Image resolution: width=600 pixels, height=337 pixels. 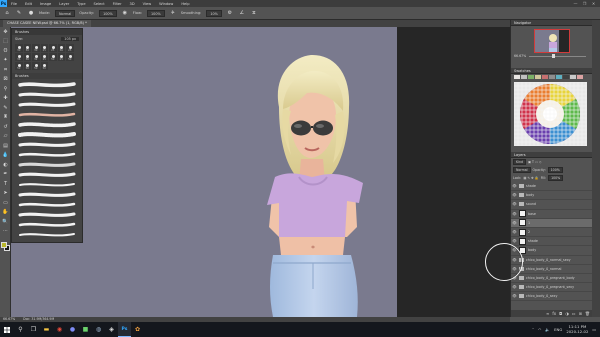 I want to click on filter-icon: ▣ T ▭ ◇, so click(x=534, y=162).